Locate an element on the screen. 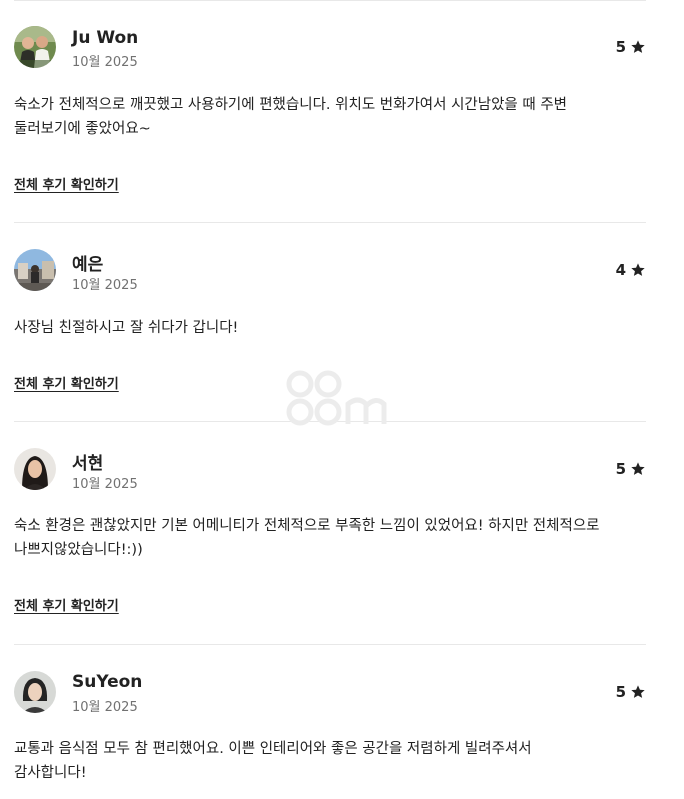 The image size is (684, 799). reviewer-name: Ju Won is located at coordinates (105, 38).